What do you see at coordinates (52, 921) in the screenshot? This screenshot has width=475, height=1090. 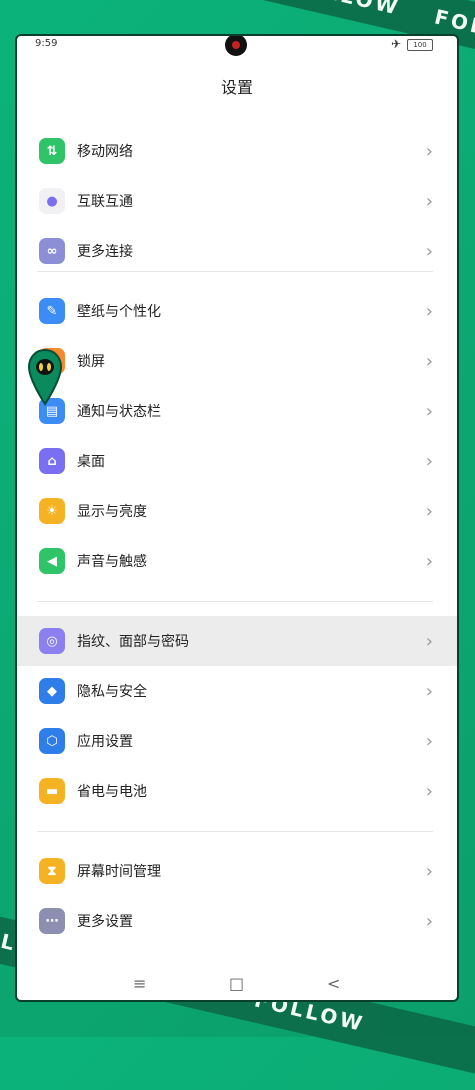 I see `more-dots-icon: ⋯` at bounding box center [52, 921].